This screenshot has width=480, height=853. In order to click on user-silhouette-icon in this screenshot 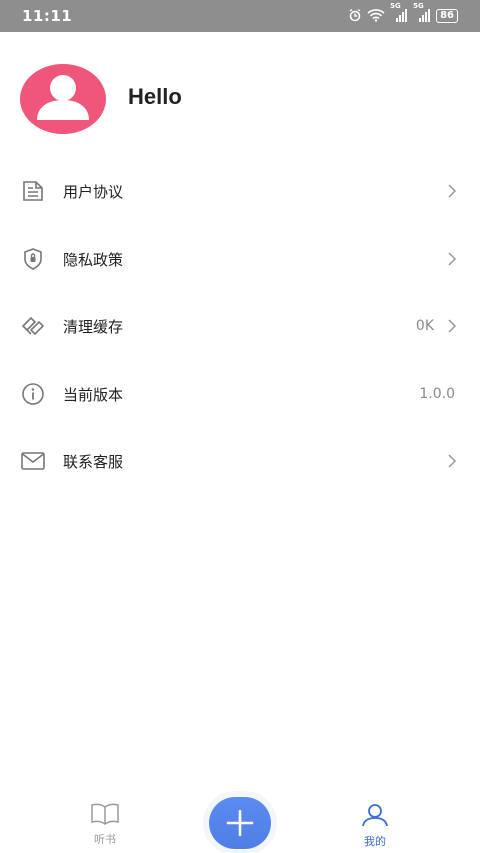, I will do `click(63, 97)`.